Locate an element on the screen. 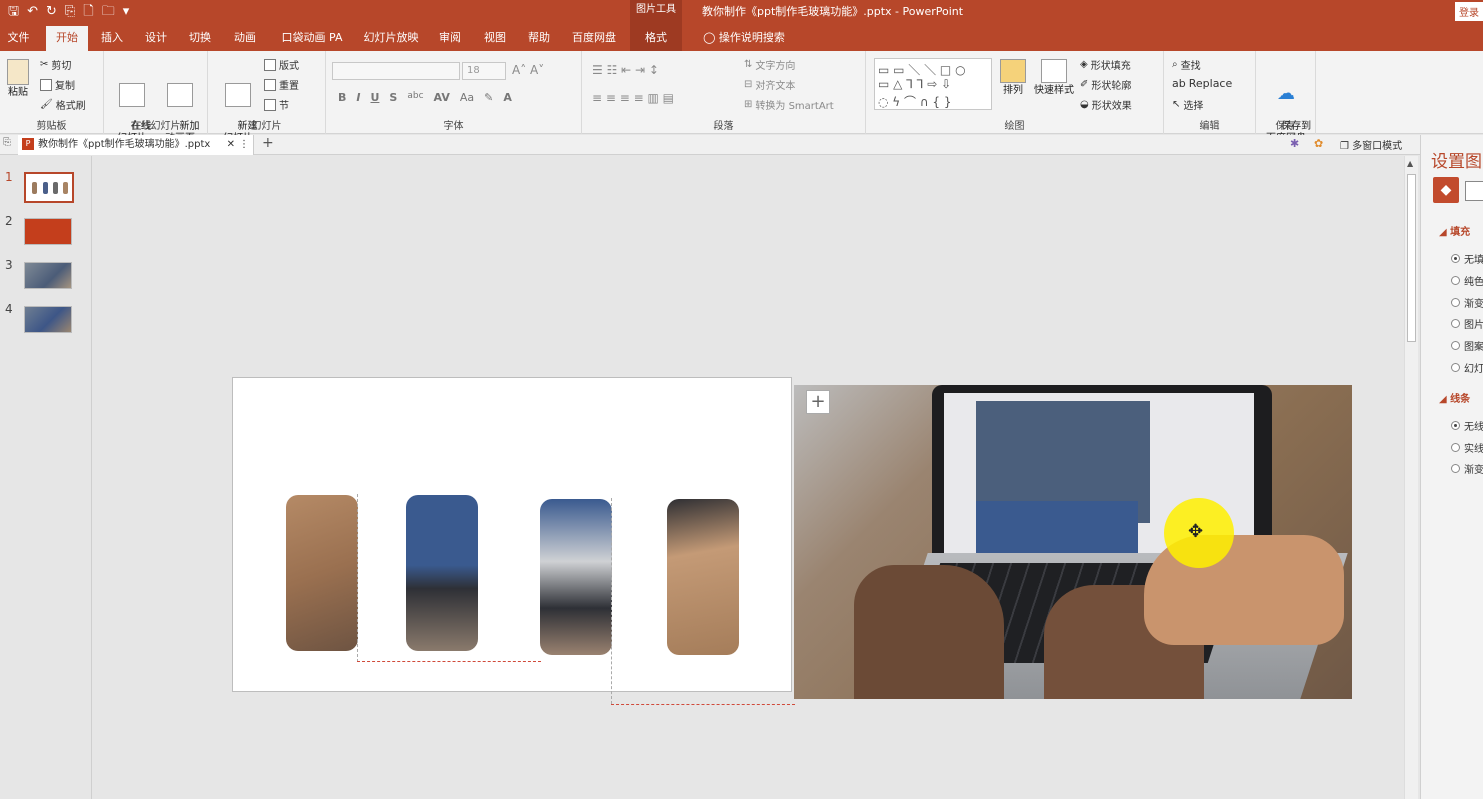  font-size-combo: 18 is located at coordinates (484, 71).